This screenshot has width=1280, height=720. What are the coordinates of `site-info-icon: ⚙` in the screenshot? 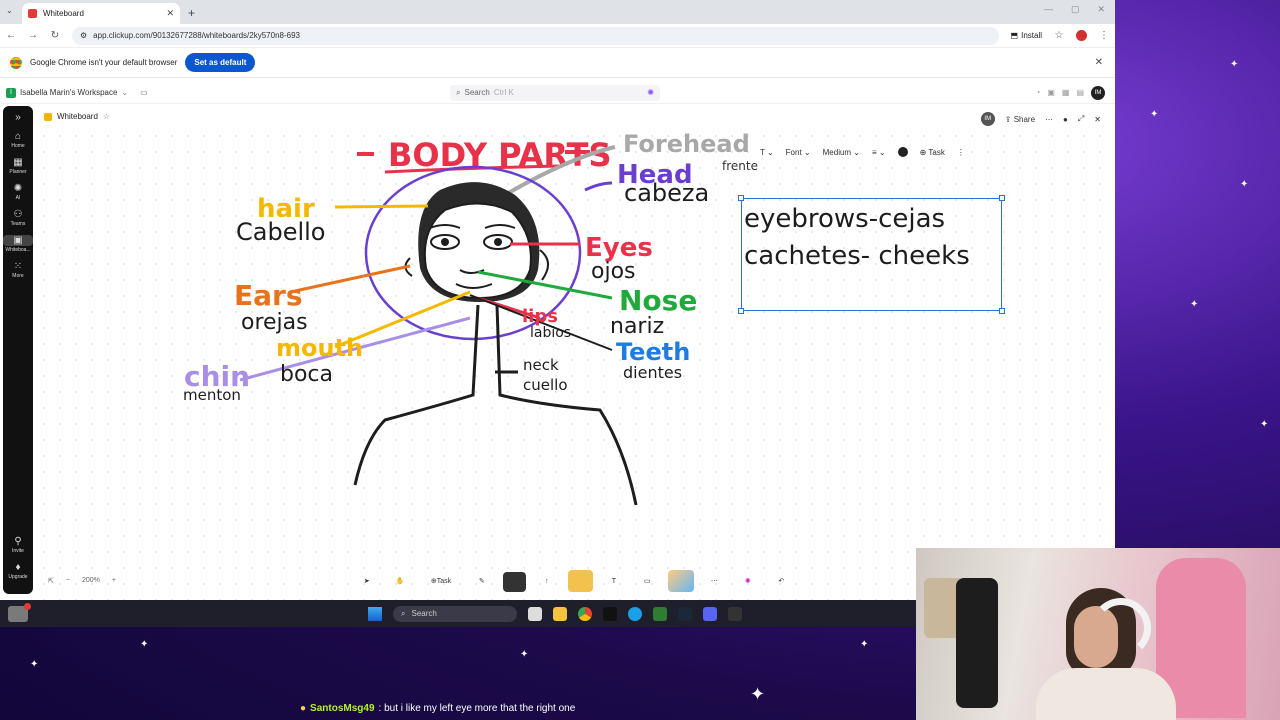 It's located at (83, 35).